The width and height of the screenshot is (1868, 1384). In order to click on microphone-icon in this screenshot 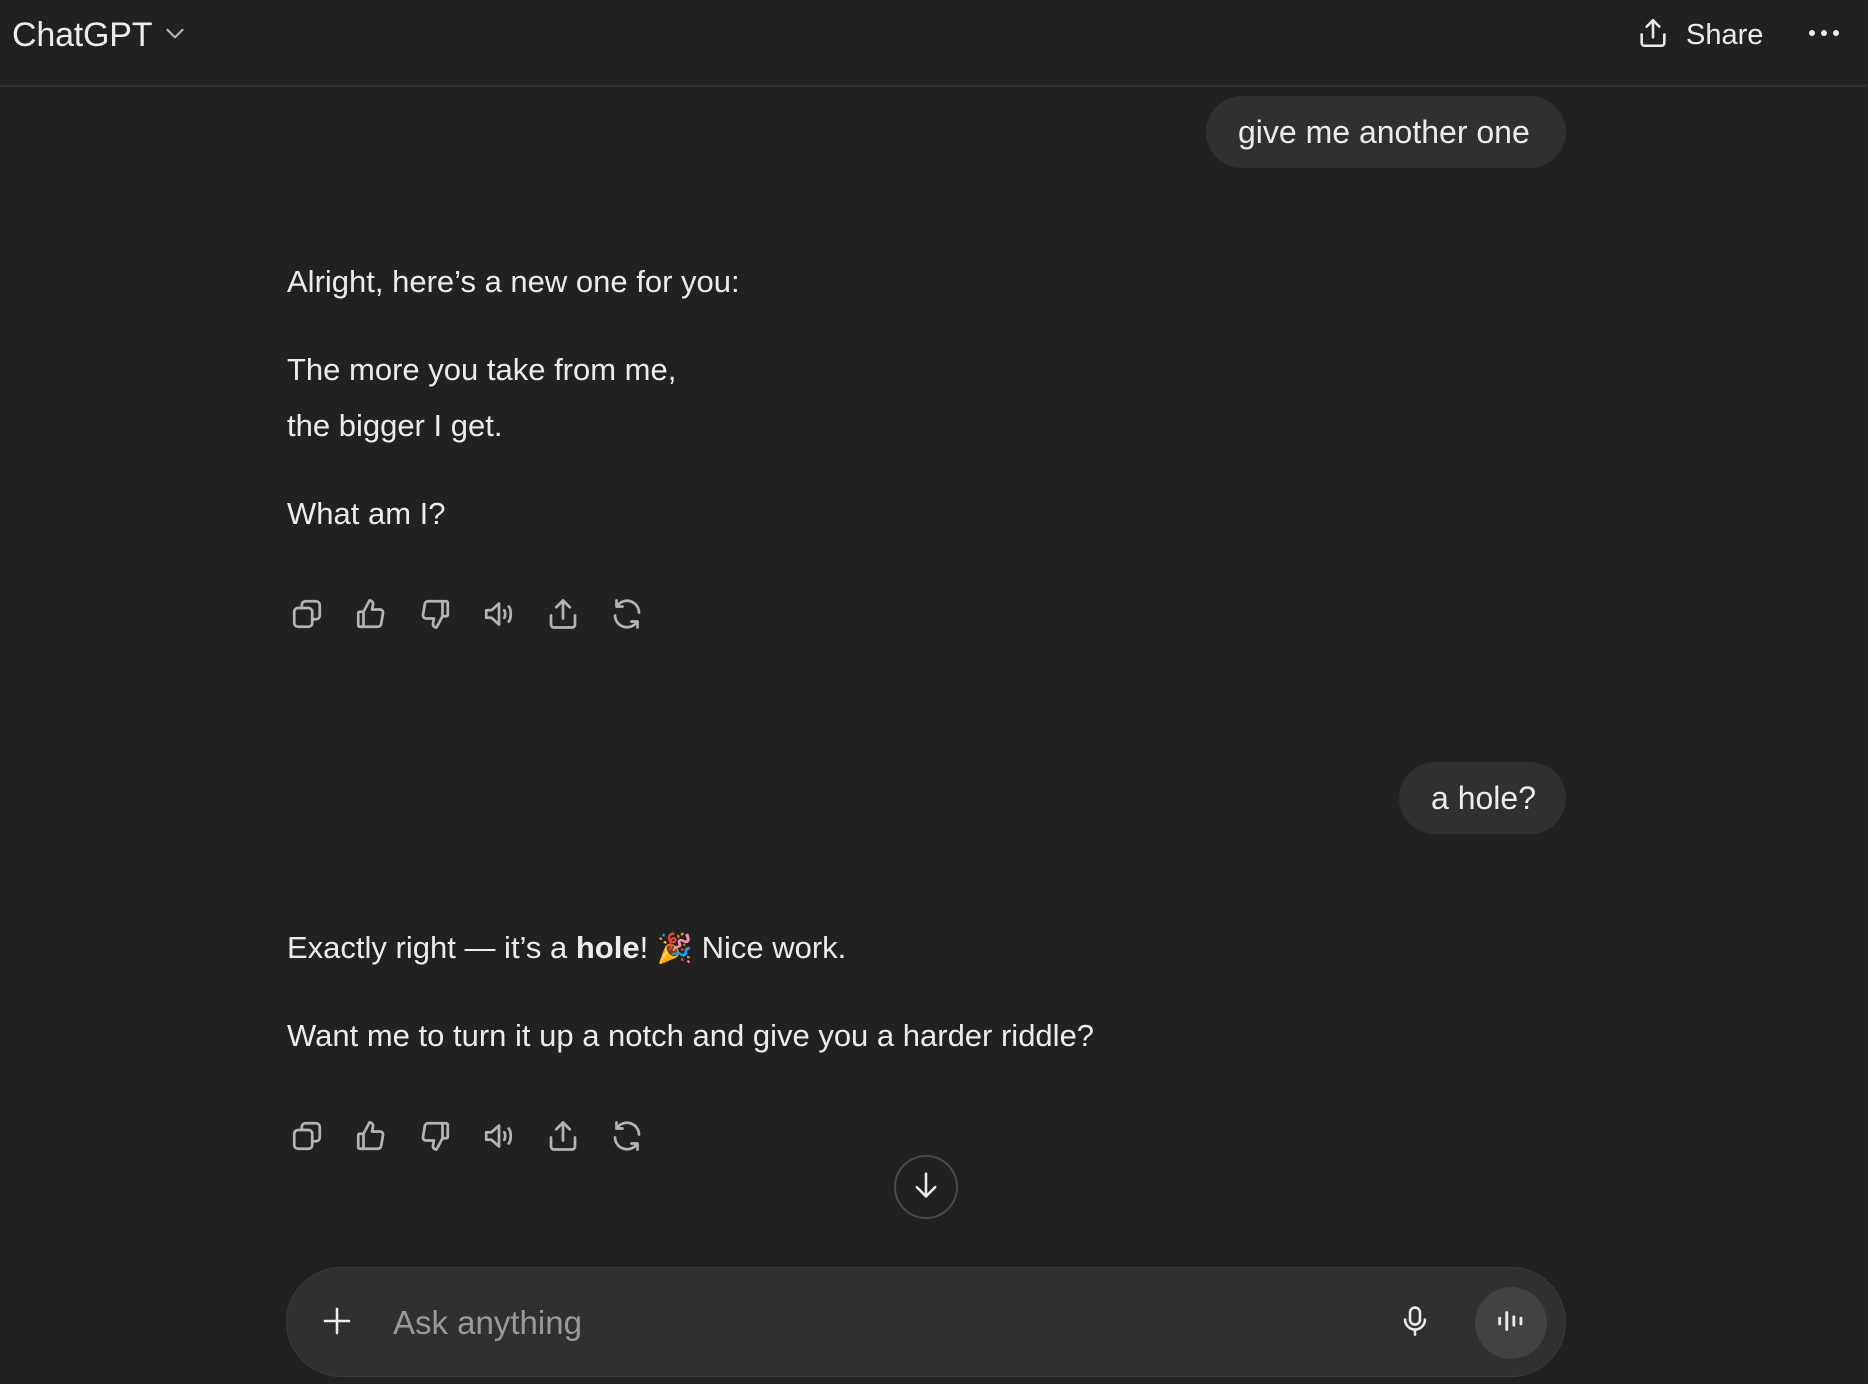, I will do `click(1415, 1323)`.